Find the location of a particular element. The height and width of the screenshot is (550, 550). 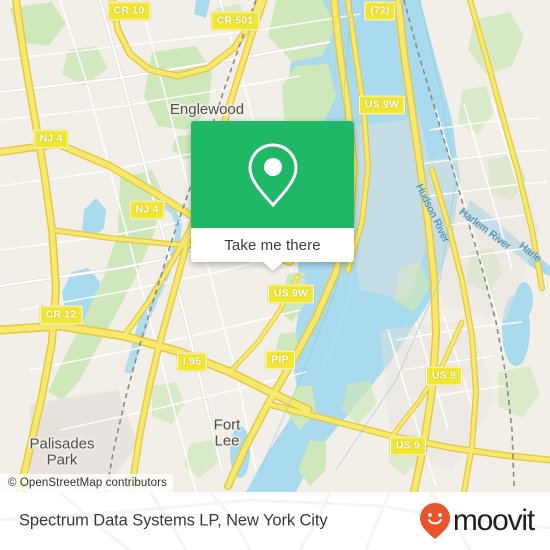

route-shield: PIP is located at coordinates (280, 360).